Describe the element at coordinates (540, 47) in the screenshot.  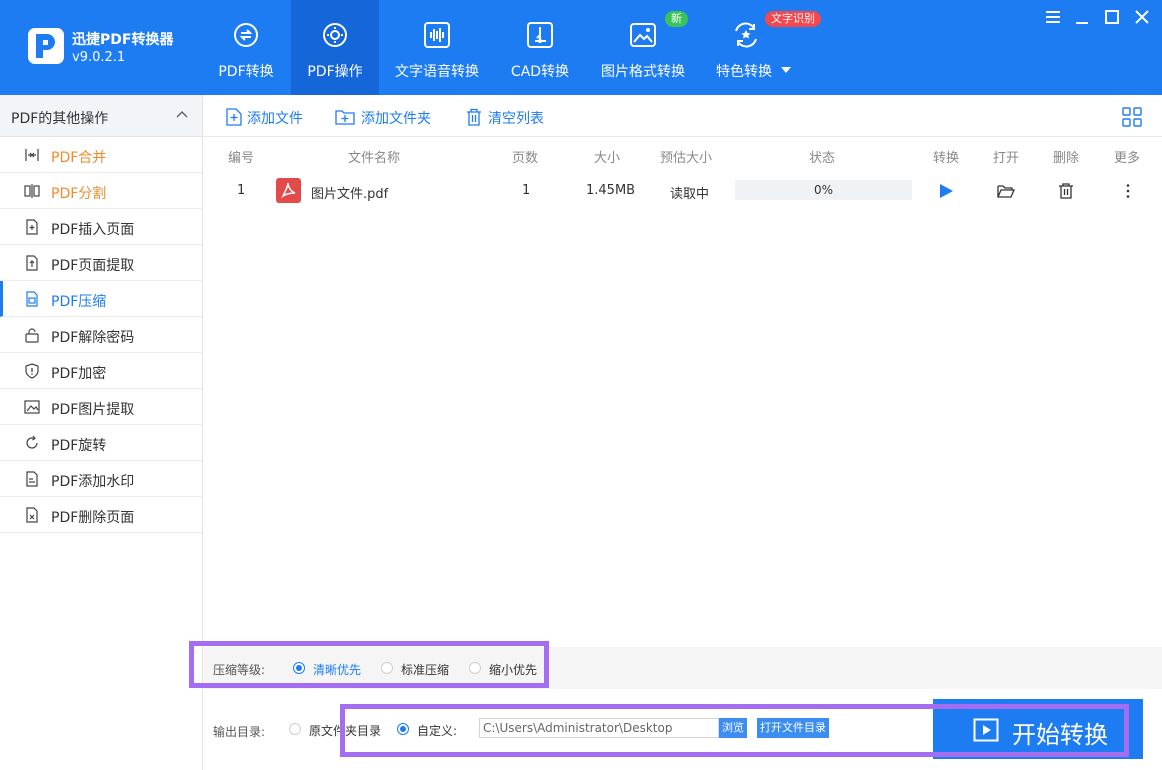
I see `tab-cad-convert: CAD转换` at that location.